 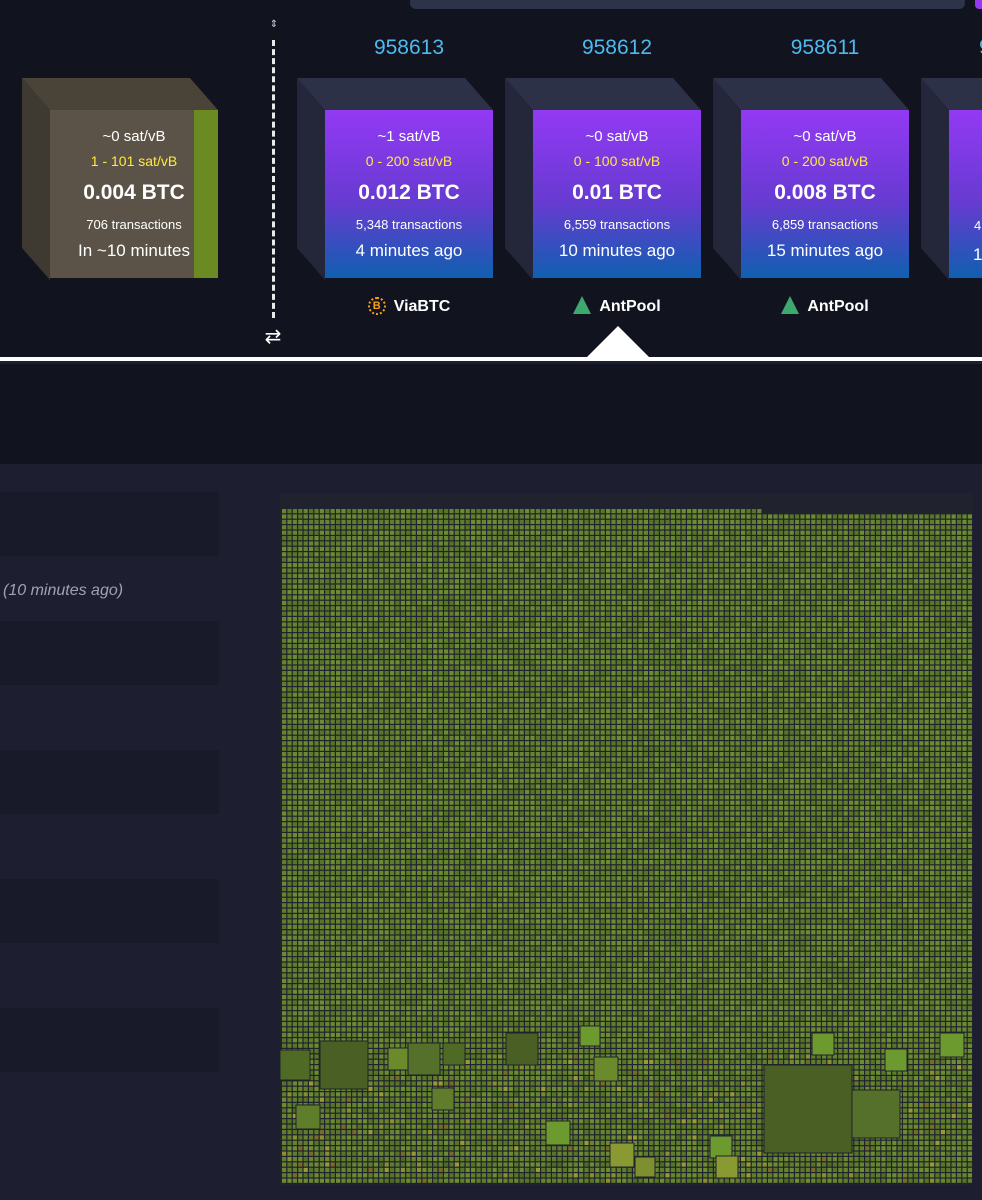 What do you see at coordinates (825, 48) in the screenshot?
I see `block-height-link: 958611` at bounding box center [825, 48].